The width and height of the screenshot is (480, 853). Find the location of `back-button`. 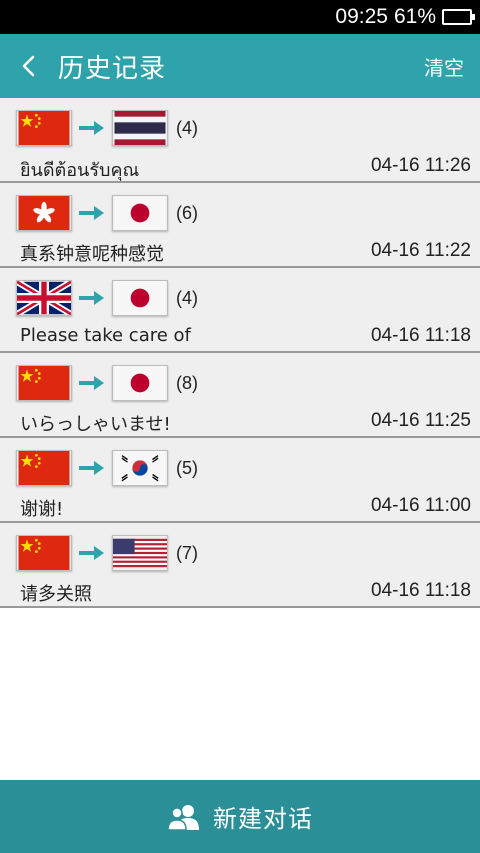

back-button is located at coordinates (29, 66).